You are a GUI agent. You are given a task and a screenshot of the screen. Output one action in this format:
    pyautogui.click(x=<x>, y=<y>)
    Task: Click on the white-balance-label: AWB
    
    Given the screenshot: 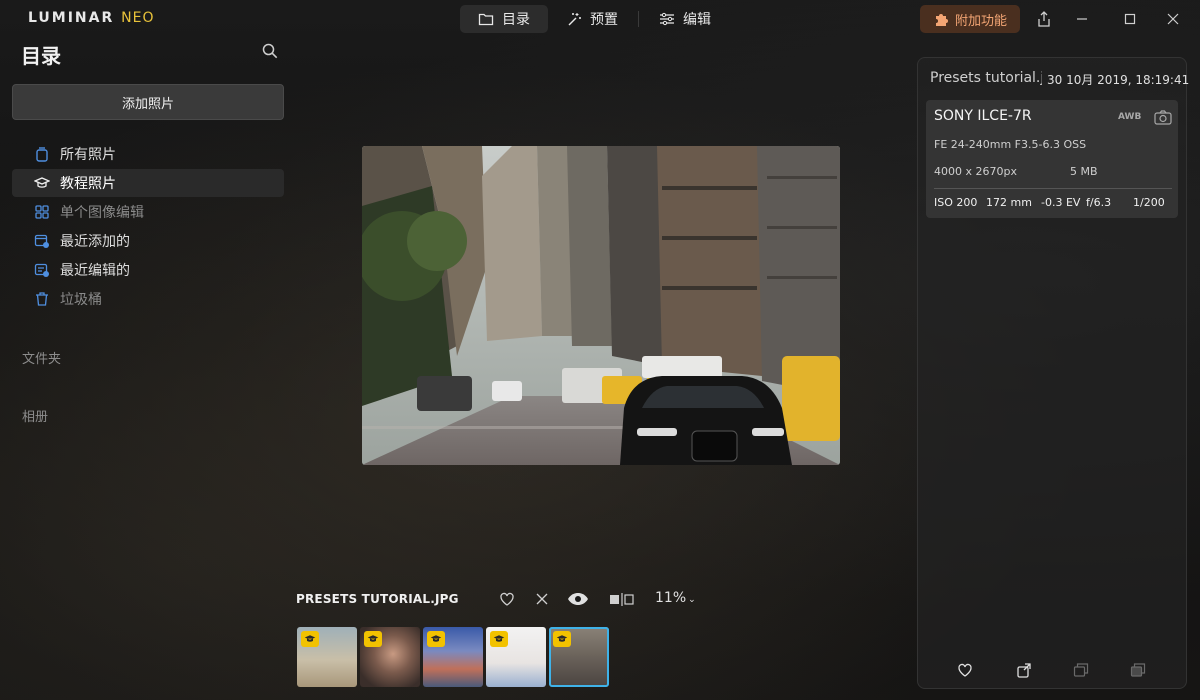 What is the action you would take?
    pyautogui.click(x=1130, y=117)
    